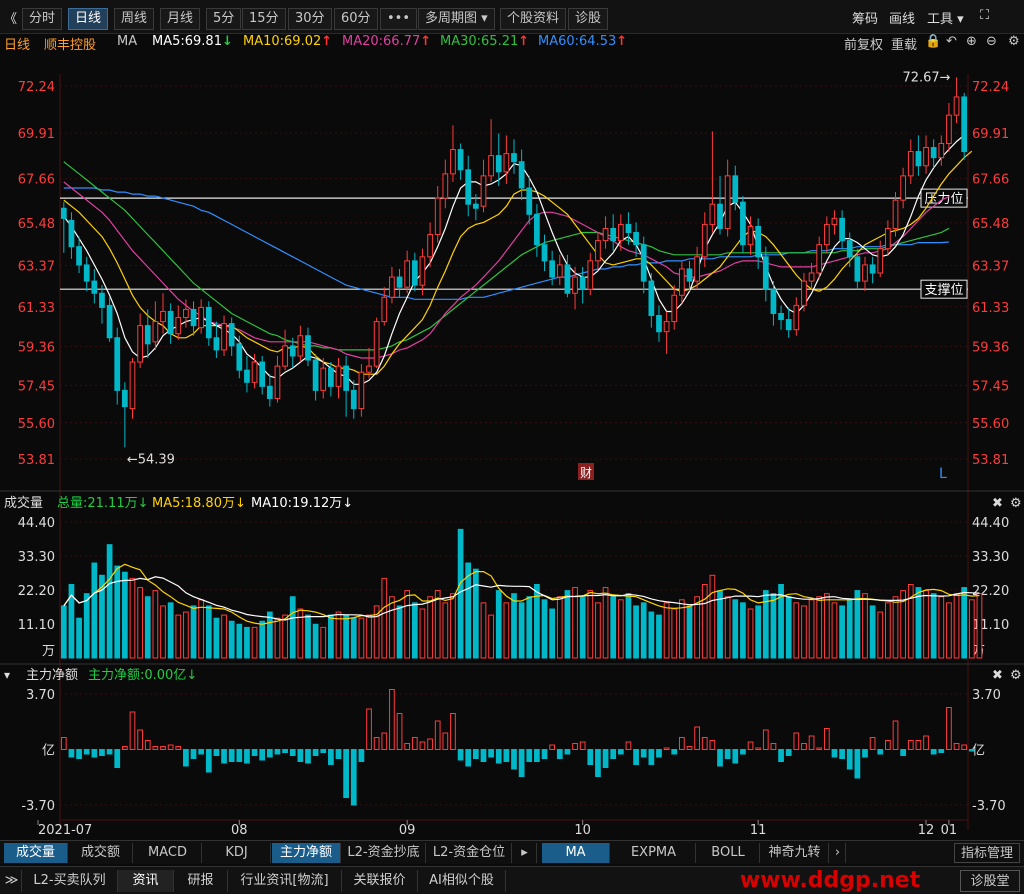  I want to click on indicator-tab-5: L2-资金抄底, so click(384, 853).